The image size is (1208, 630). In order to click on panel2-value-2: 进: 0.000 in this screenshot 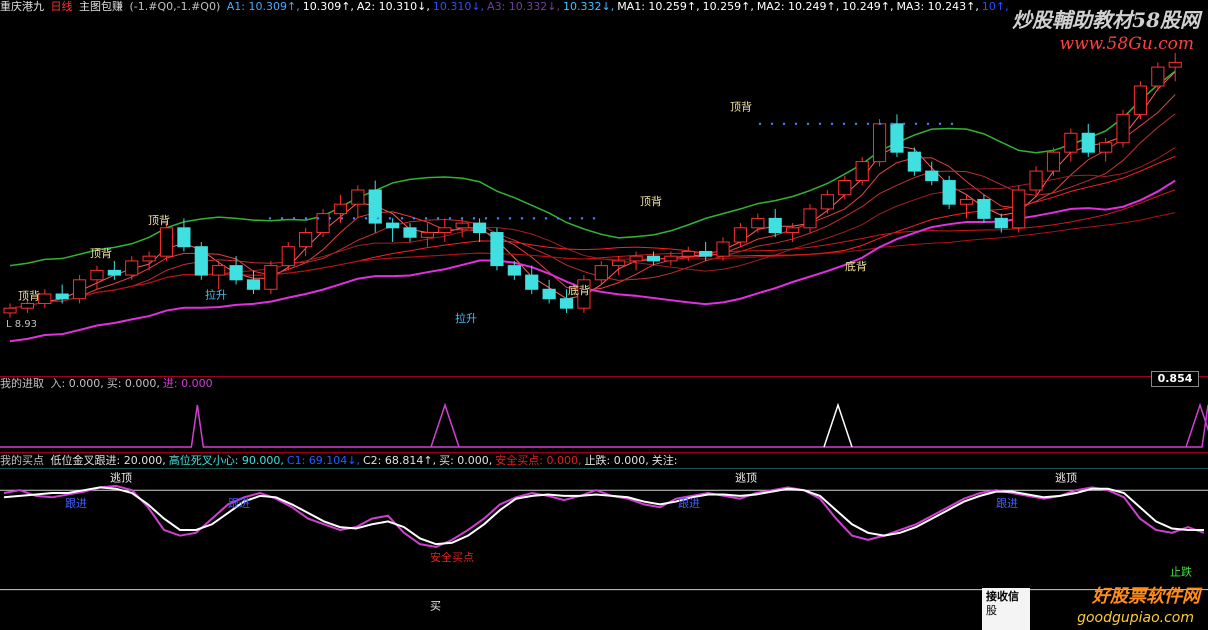, I will do `click(187, 383)`.